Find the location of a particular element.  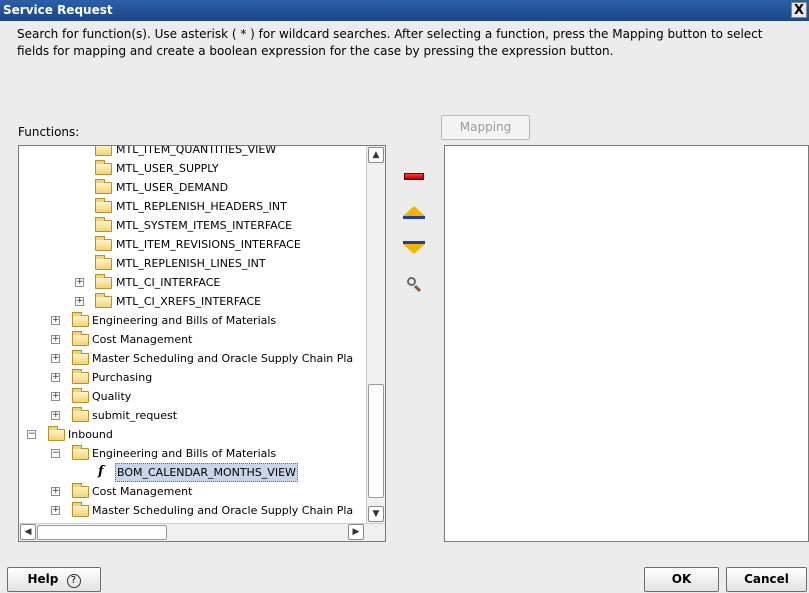

help-icon: ? is located at coordinates (73, 581).